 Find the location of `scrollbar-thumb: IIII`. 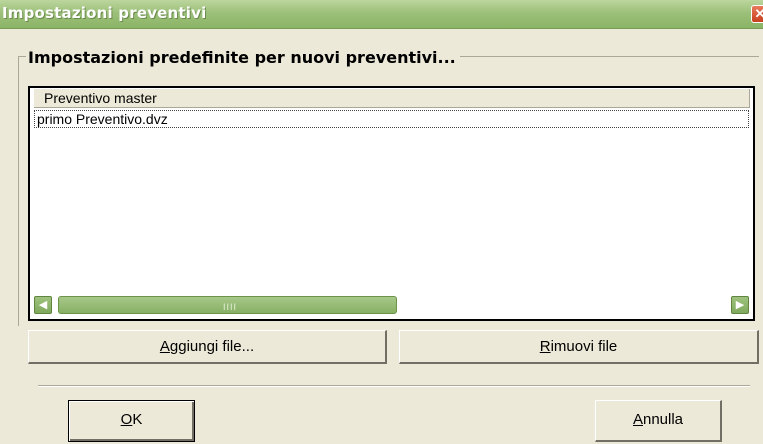

scrollbar-thumb: IIII is located at coordinates (227, 305).